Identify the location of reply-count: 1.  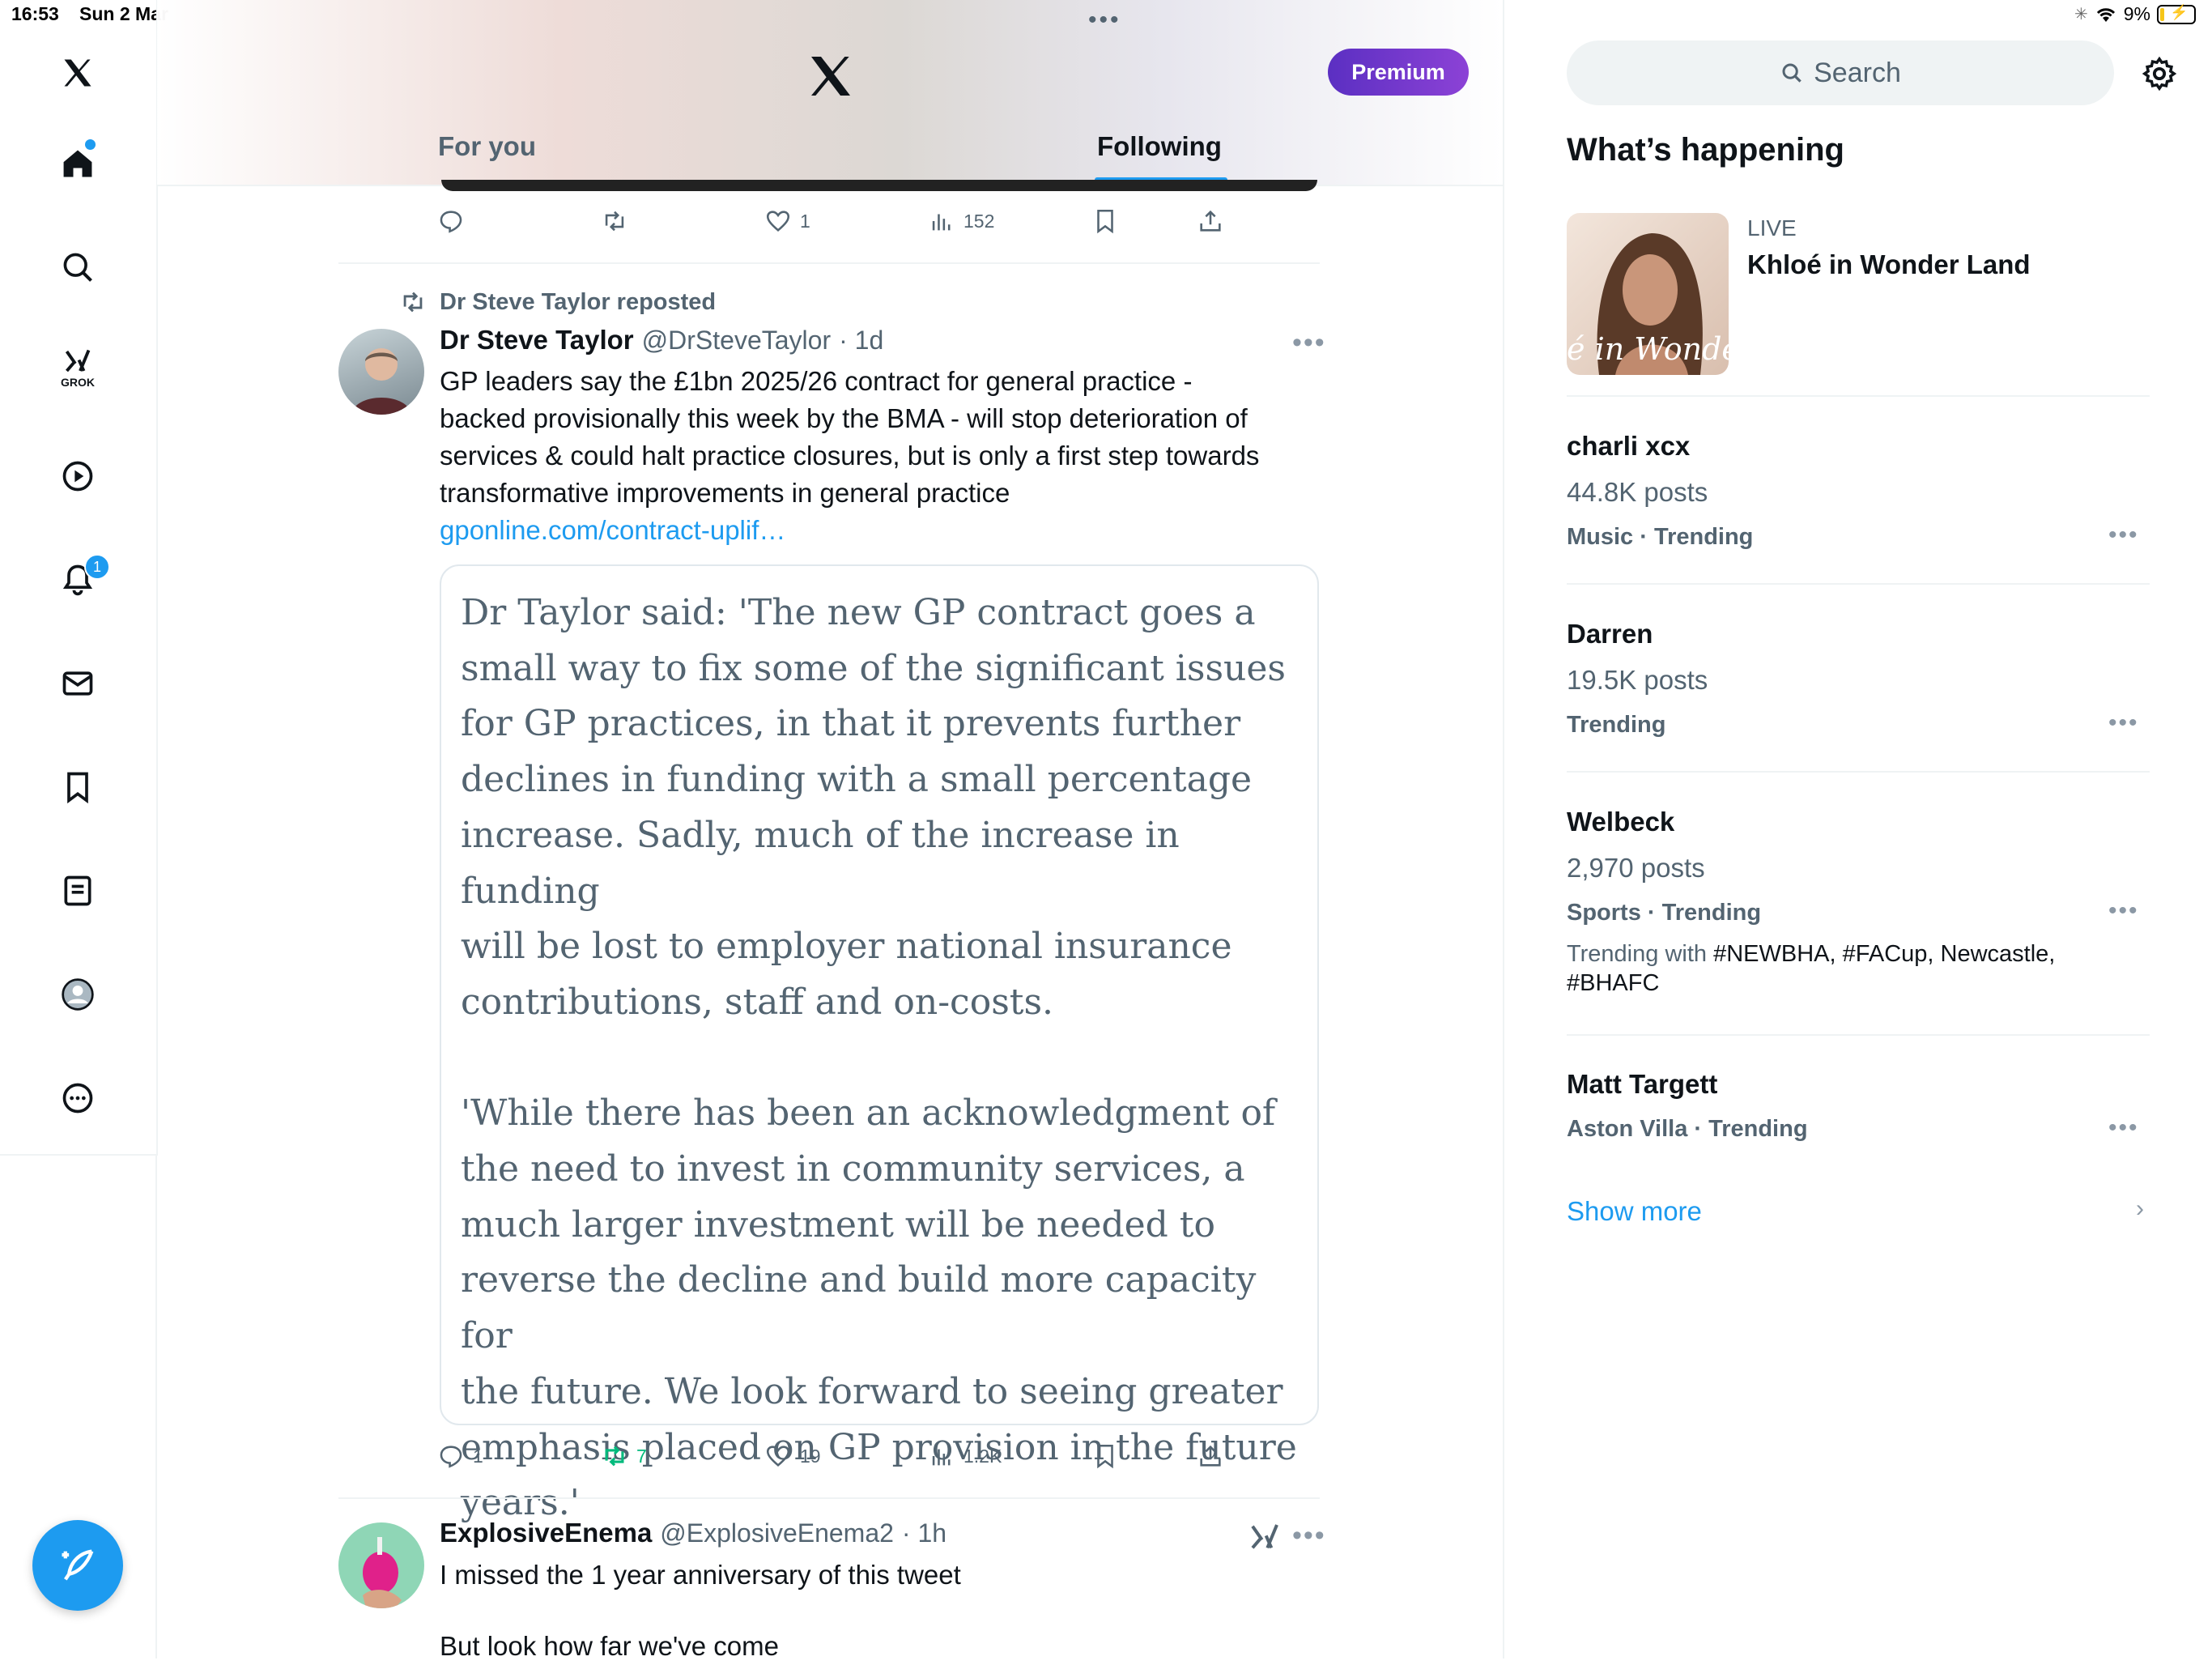
(478, 1456).